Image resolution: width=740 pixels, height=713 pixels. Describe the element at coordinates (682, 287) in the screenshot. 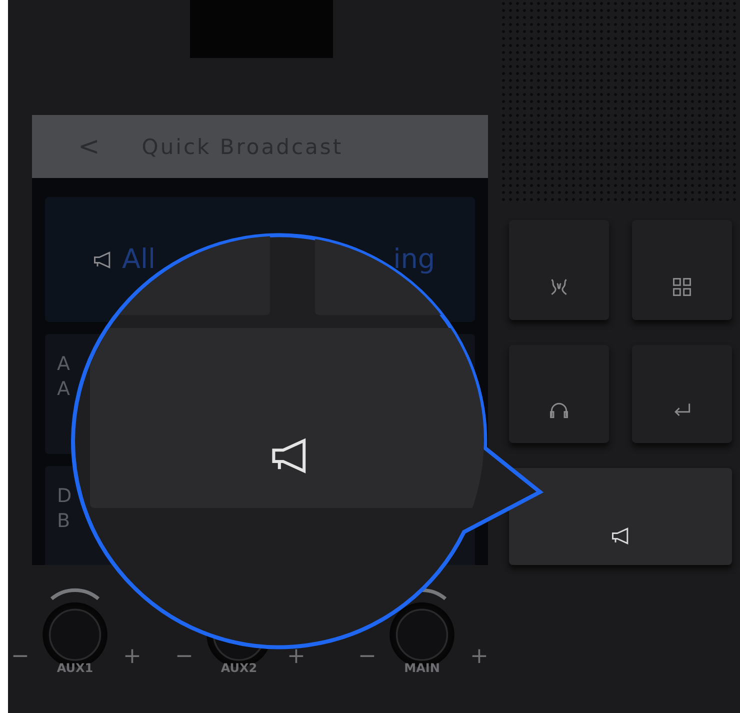

I see `grid-icon` at that location.